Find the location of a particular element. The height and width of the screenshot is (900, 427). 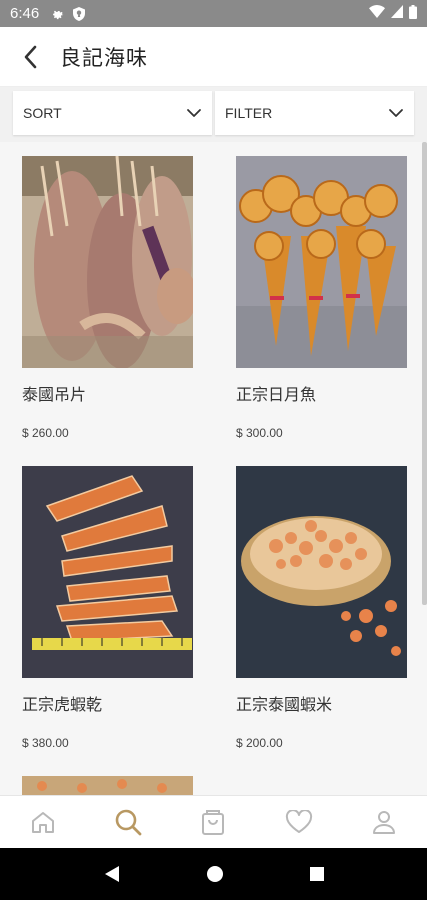

product-price: $ 300.00 is located at coordinates (259, 433).